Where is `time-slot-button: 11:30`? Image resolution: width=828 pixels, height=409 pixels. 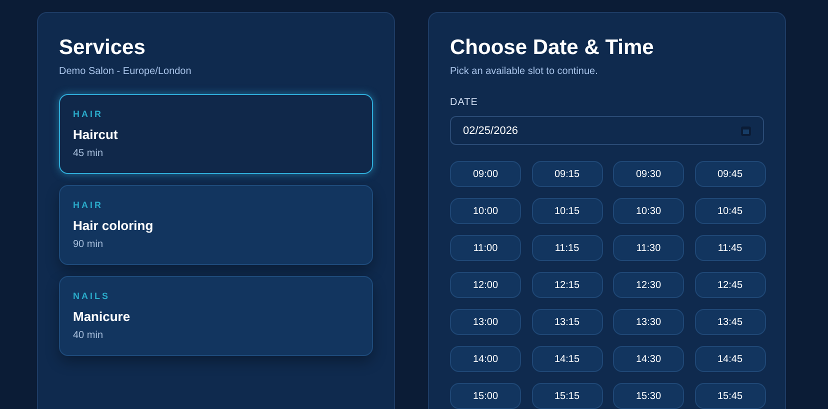
time-slot-button: 11:30 is located at coordinates (648, 248).